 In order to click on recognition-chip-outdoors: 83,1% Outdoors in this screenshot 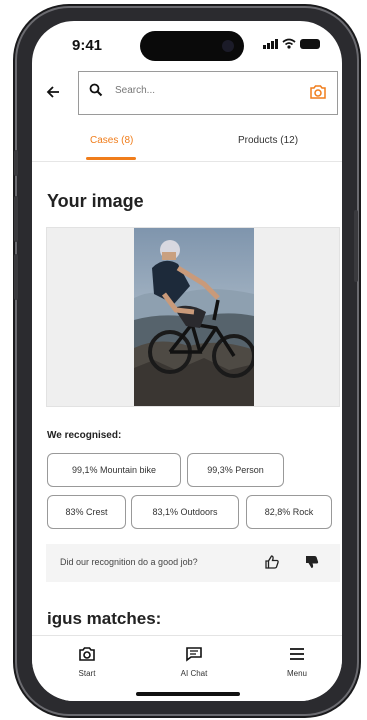, I will do `click(185, 512)`.